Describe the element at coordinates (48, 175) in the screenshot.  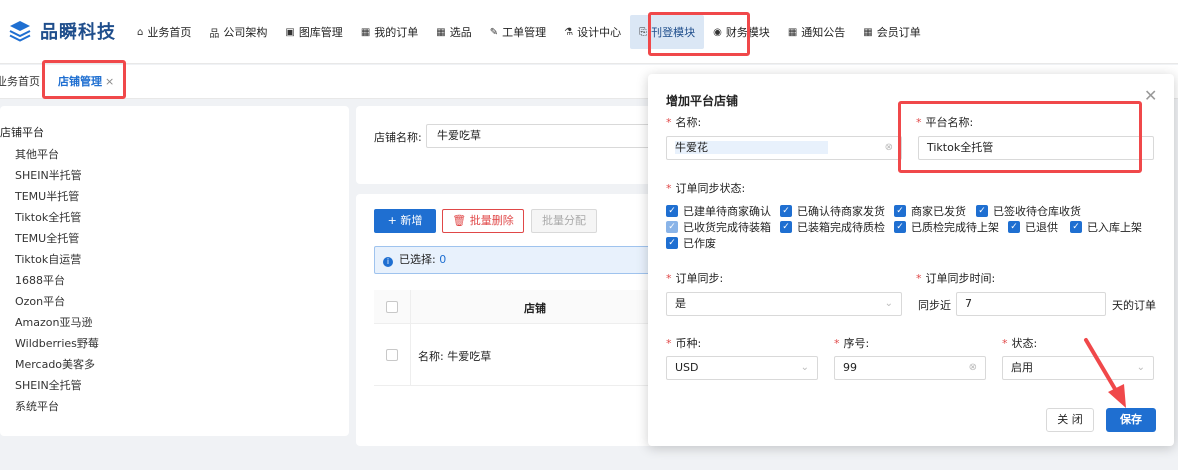
I see `tree-item: SHEIN半托管` at that location.